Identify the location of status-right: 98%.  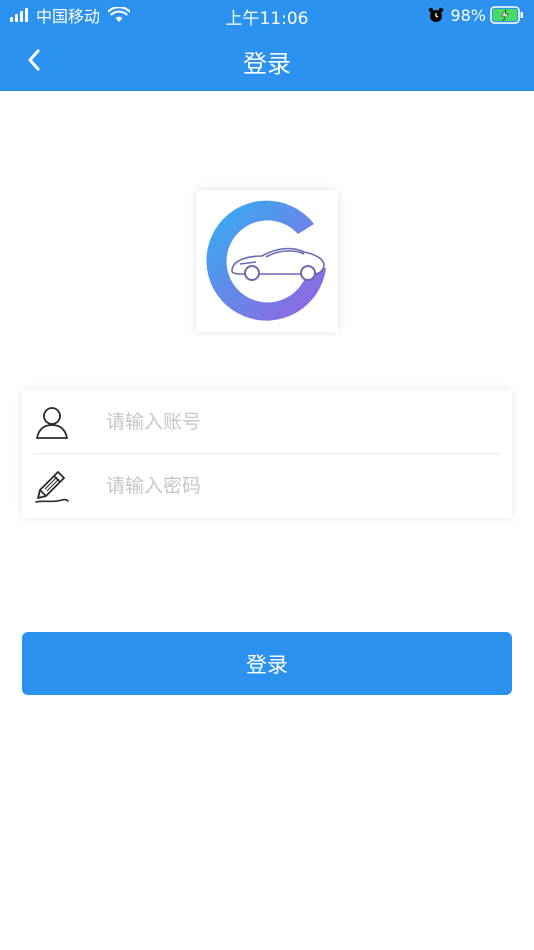
(476, 15).